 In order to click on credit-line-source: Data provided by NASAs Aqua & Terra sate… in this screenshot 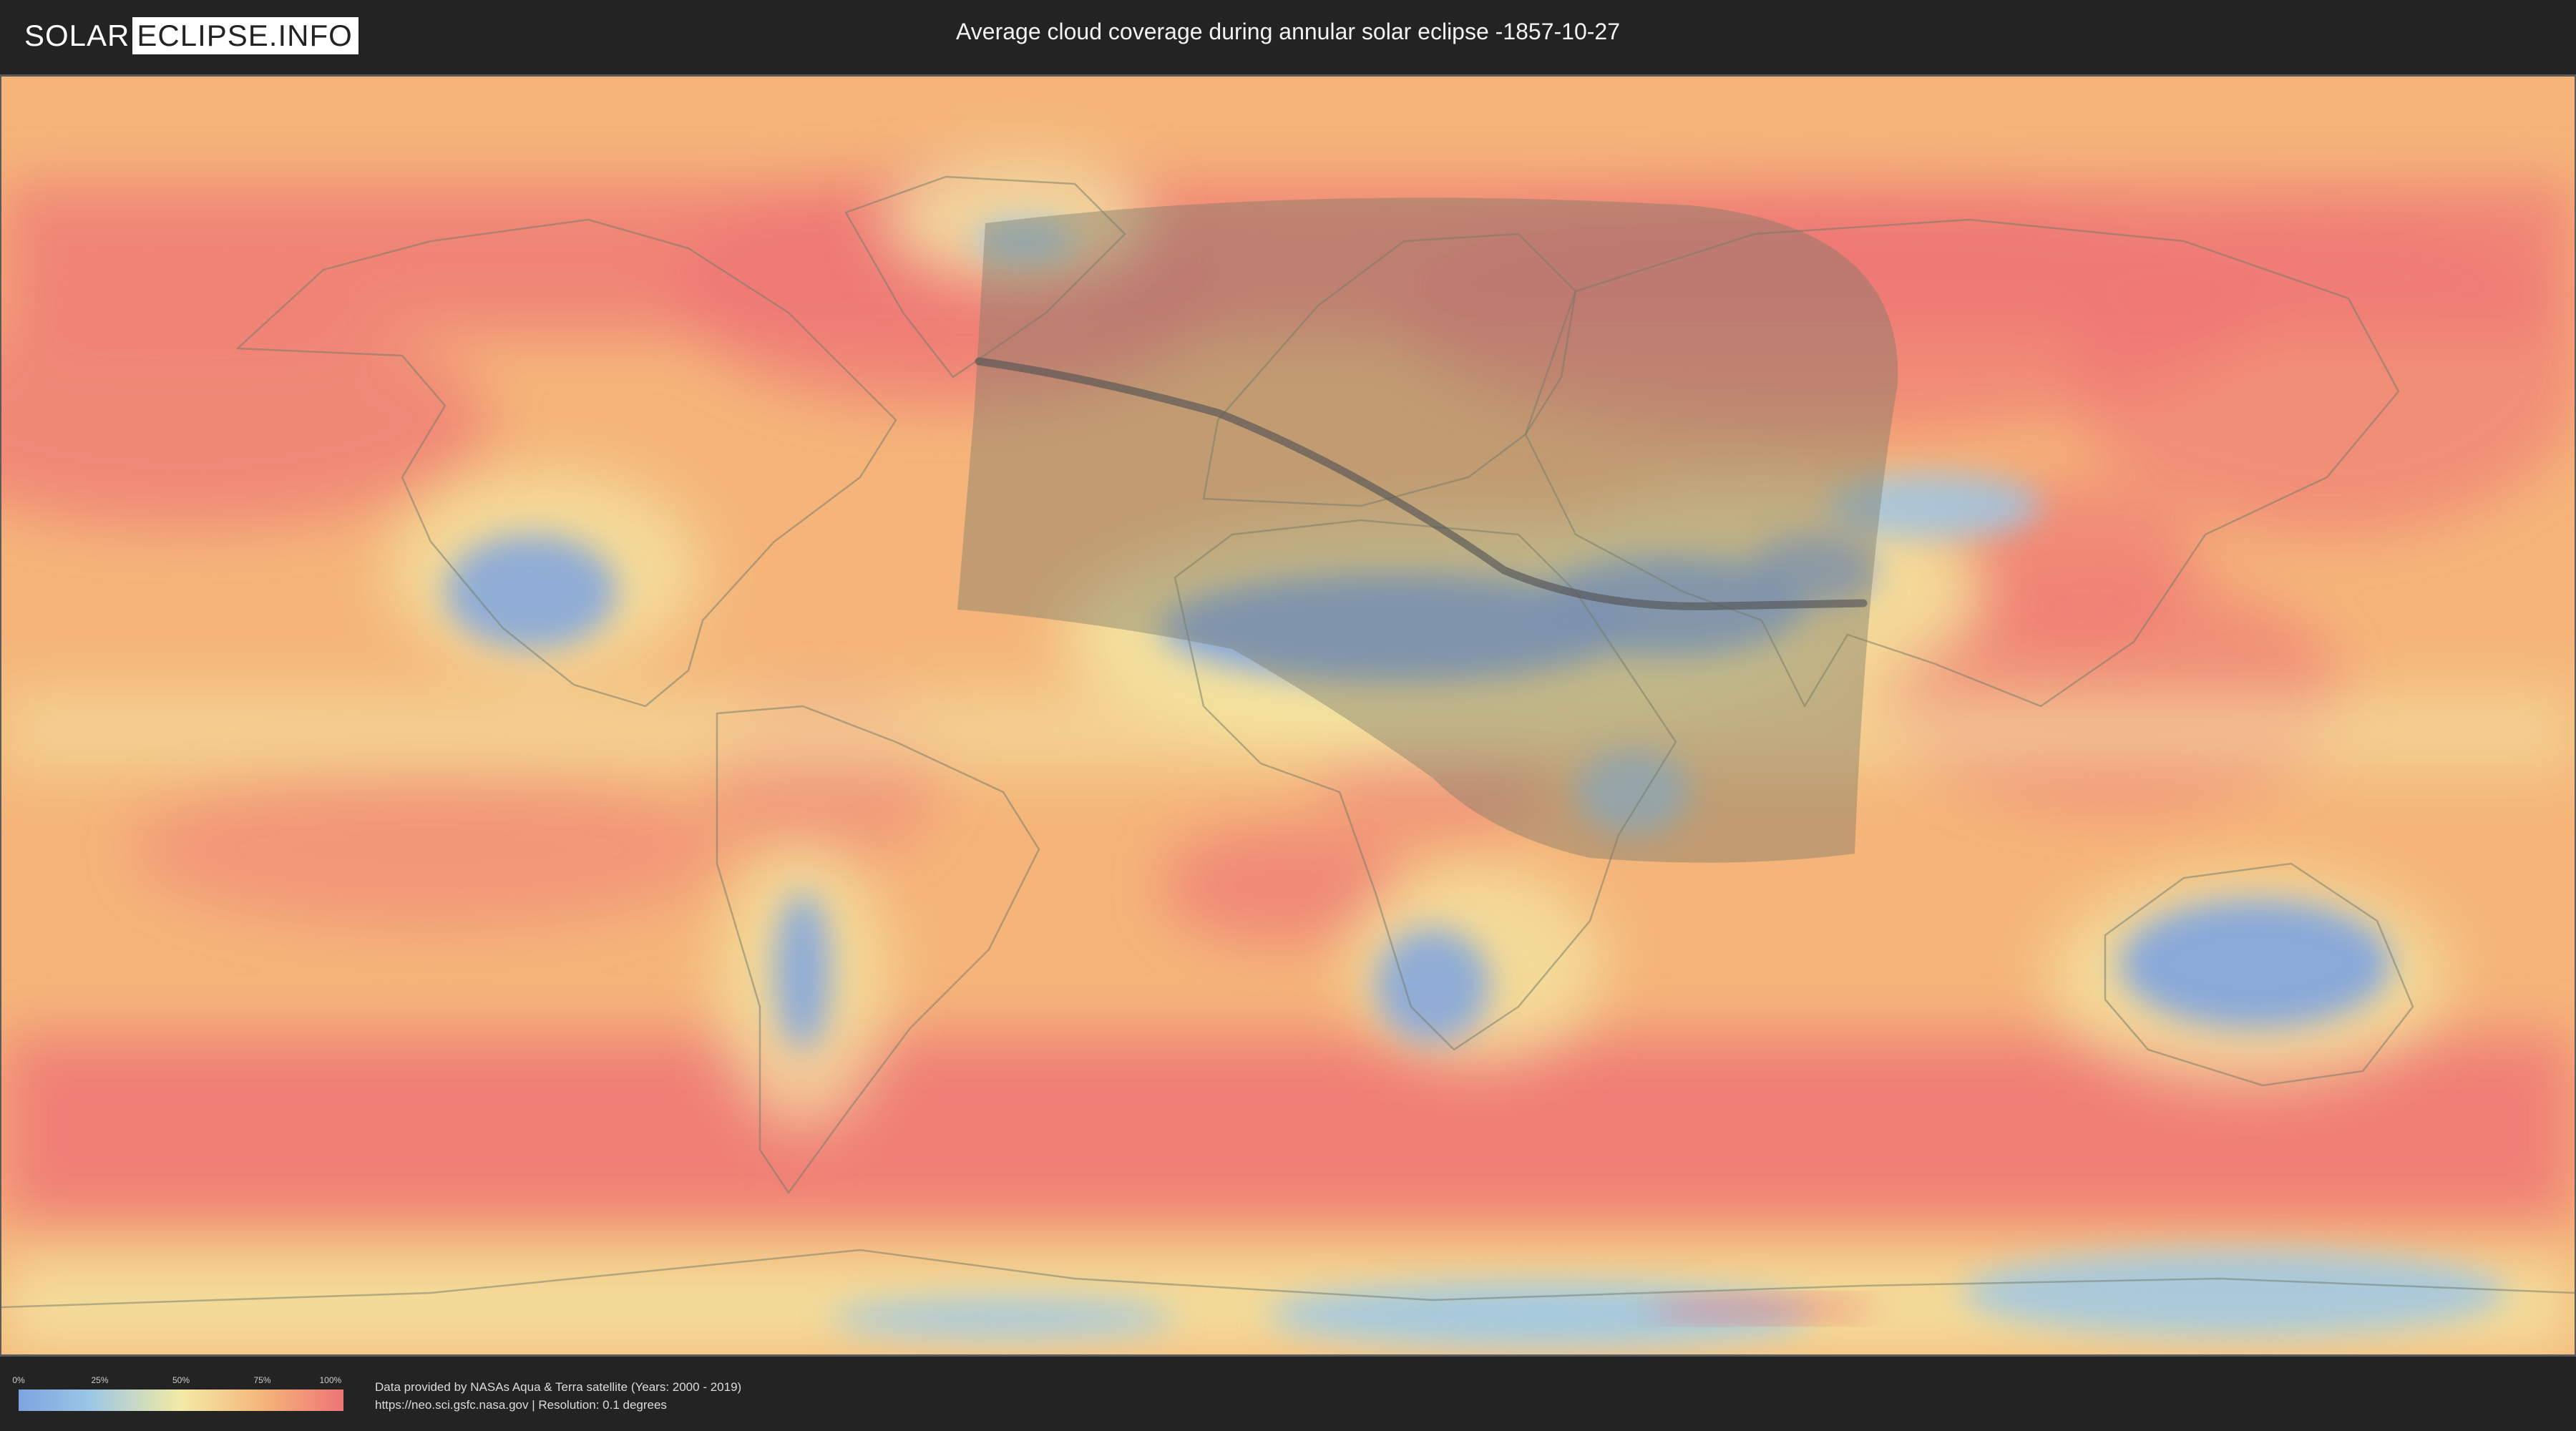, I will do `click(558, 1387)`.